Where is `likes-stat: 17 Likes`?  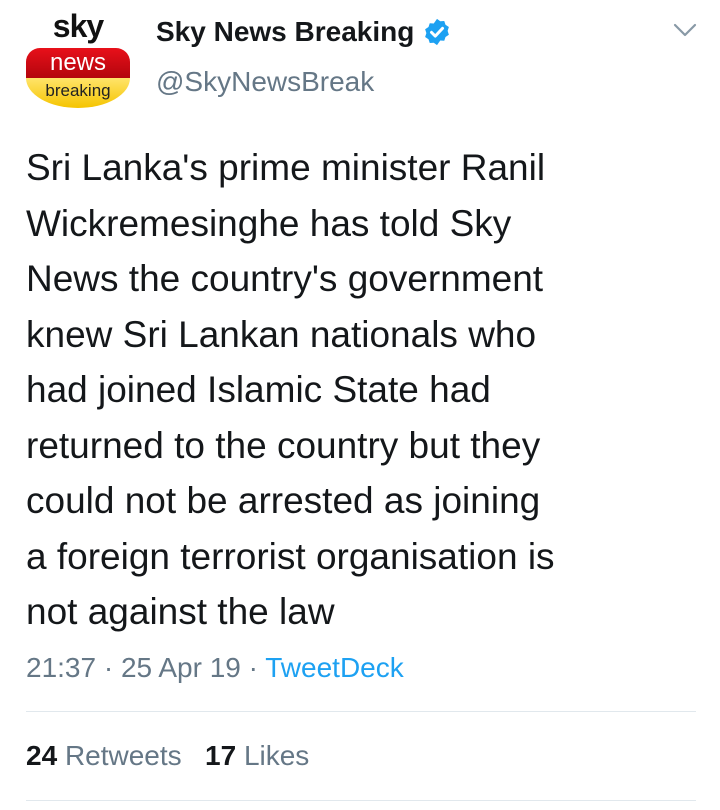 likes-stat: 17 Likes is located at coordinates (257, 755).